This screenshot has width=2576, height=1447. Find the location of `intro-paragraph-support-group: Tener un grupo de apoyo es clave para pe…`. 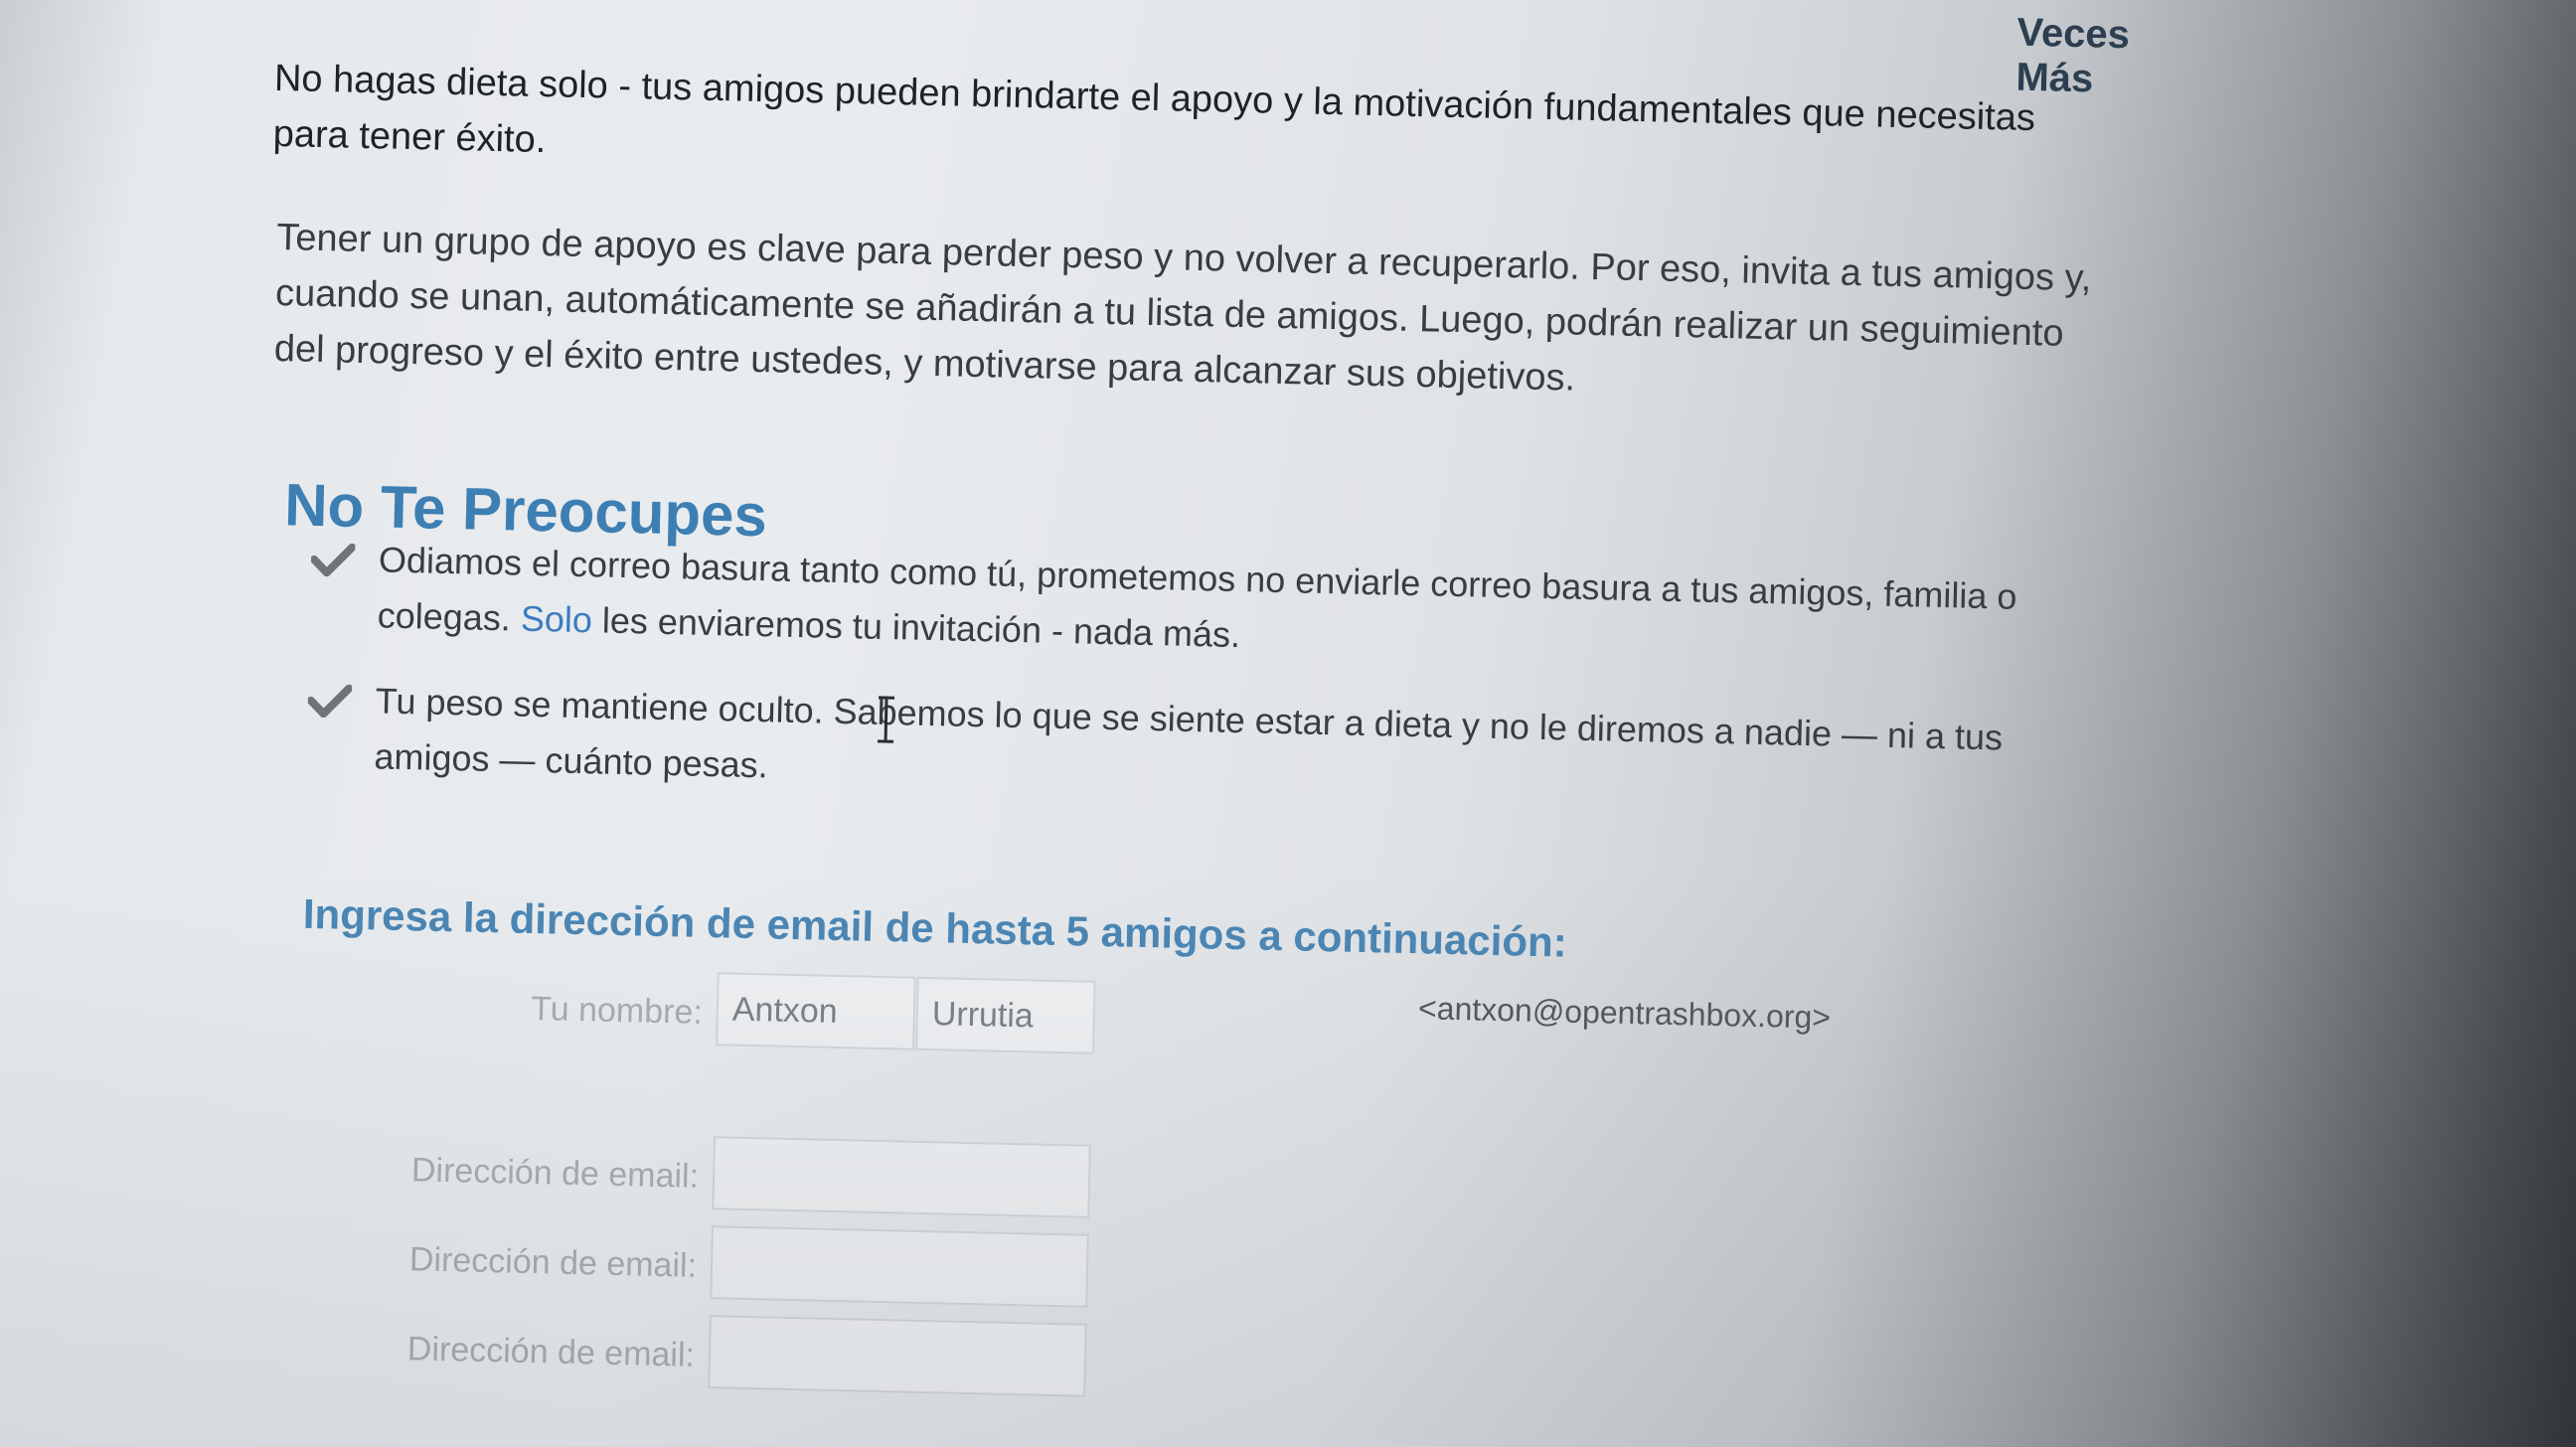

intro-paragraph-support-group: Tener un grupo de apoyo es clave para pe… is located at coordinates (1182, 308).